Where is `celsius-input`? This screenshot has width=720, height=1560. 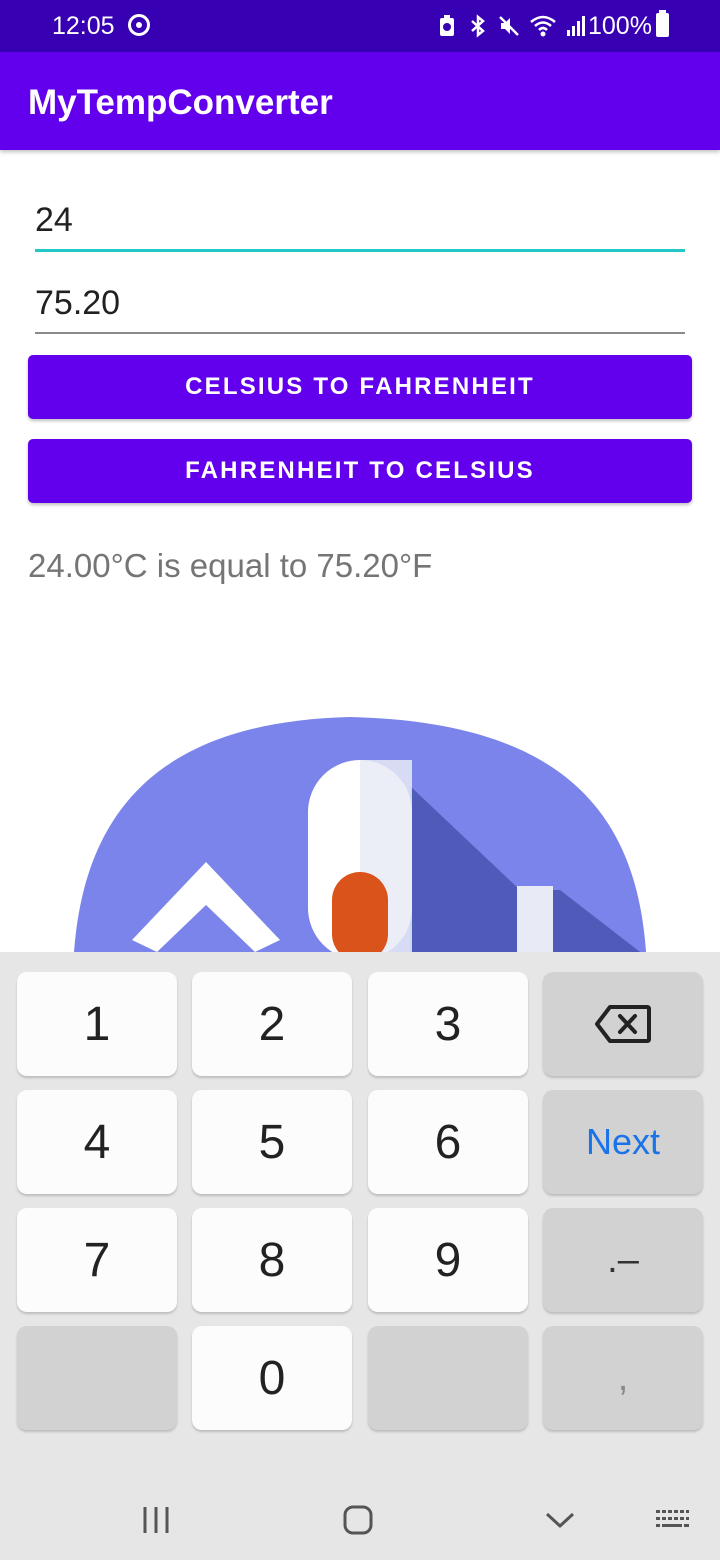 celsius-input is located at coordinates (360, 220).